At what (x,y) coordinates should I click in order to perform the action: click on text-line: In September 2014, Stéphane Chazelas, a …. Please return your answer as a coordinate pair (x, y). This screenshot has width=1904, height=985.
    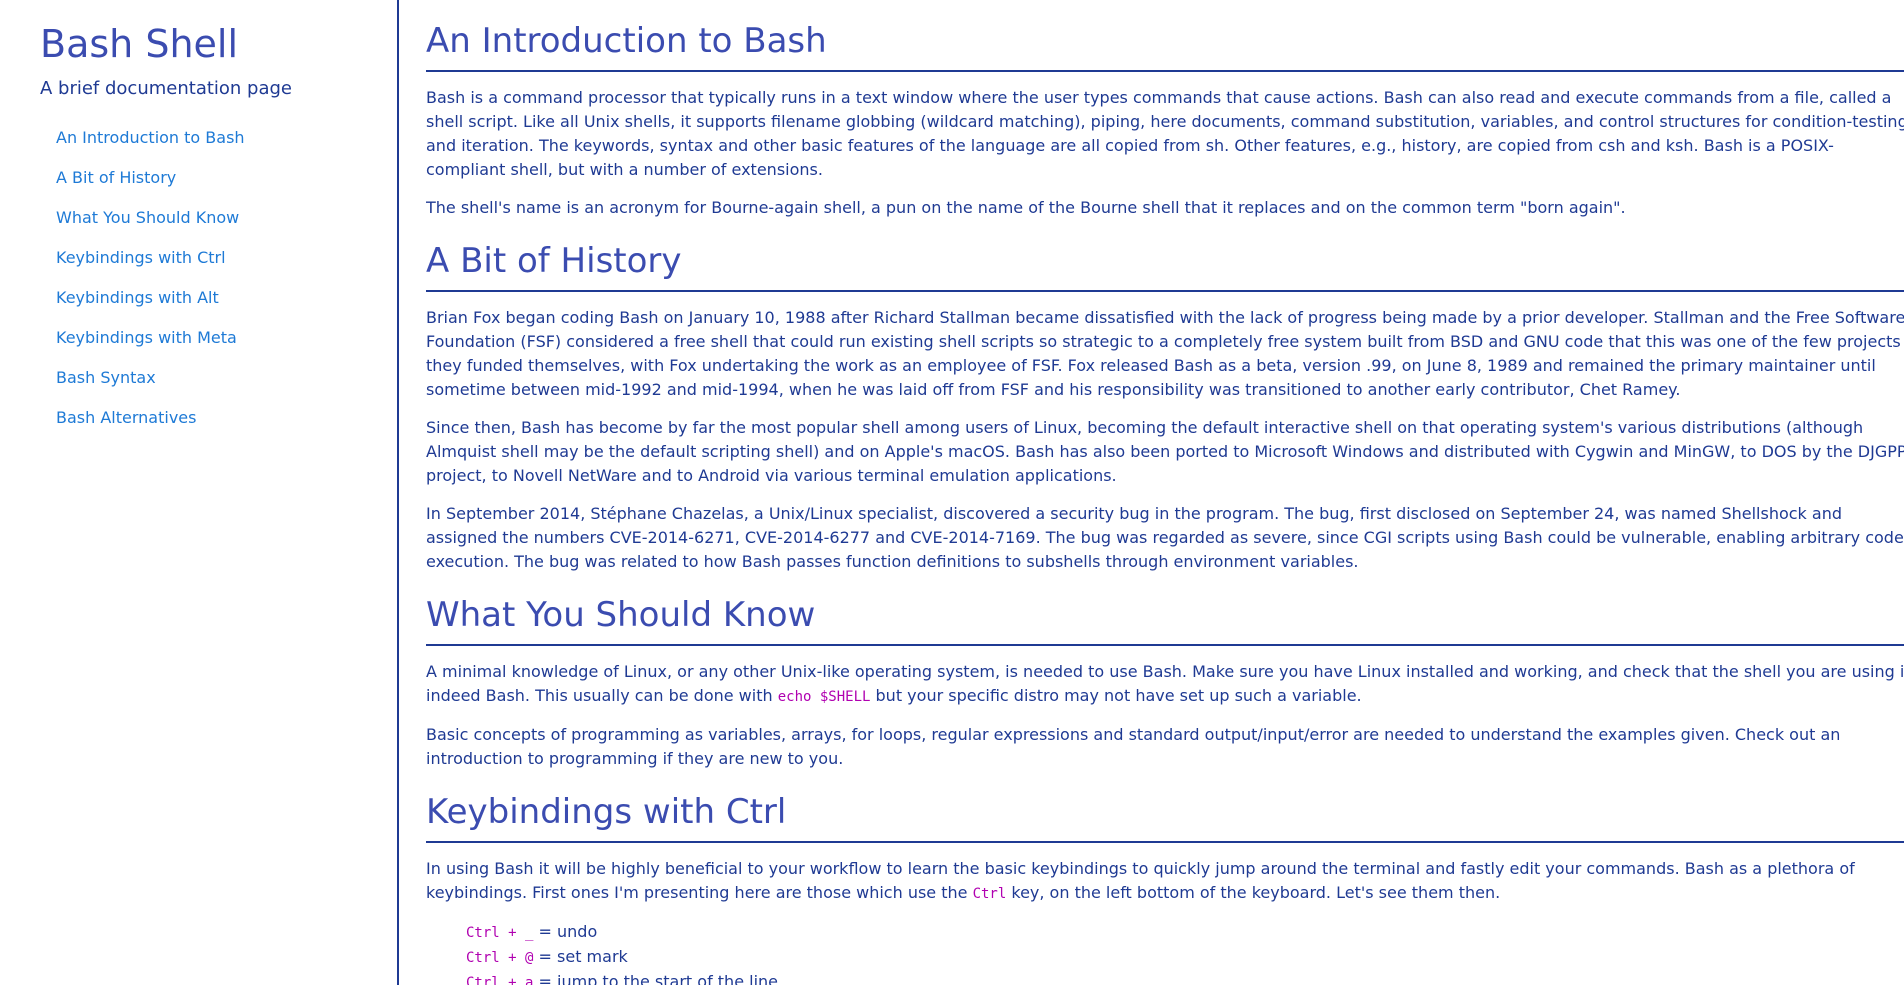
    Looking at the image, I should click on (1134, 513).